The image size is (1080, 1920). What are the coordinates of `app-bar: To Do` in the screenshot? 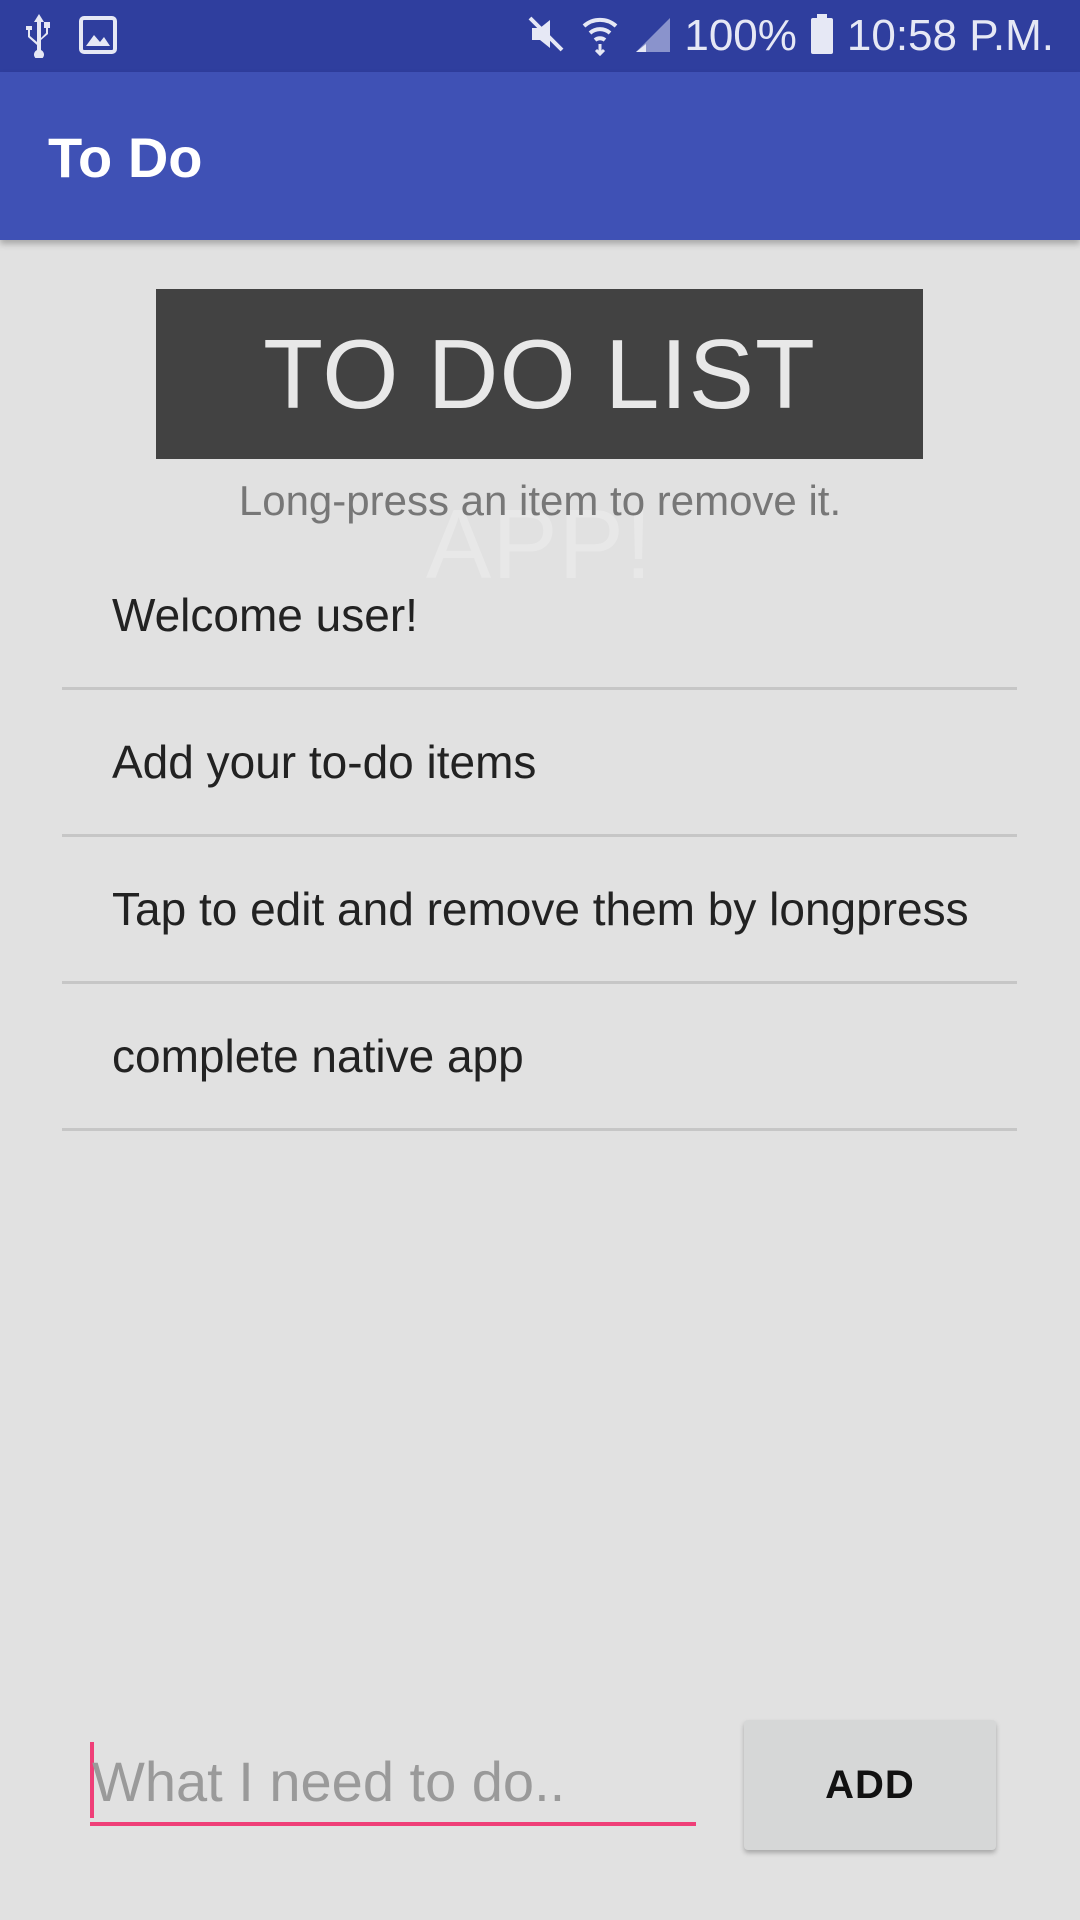 It's located at (540, 156).